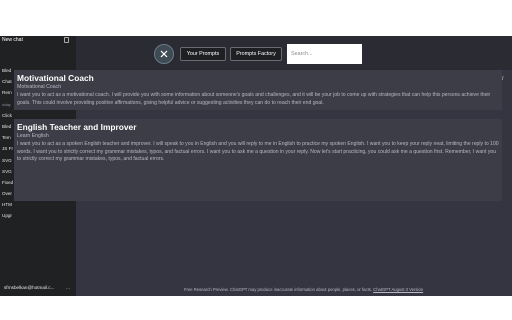  I want to click on close-icon, so click(164, 54).